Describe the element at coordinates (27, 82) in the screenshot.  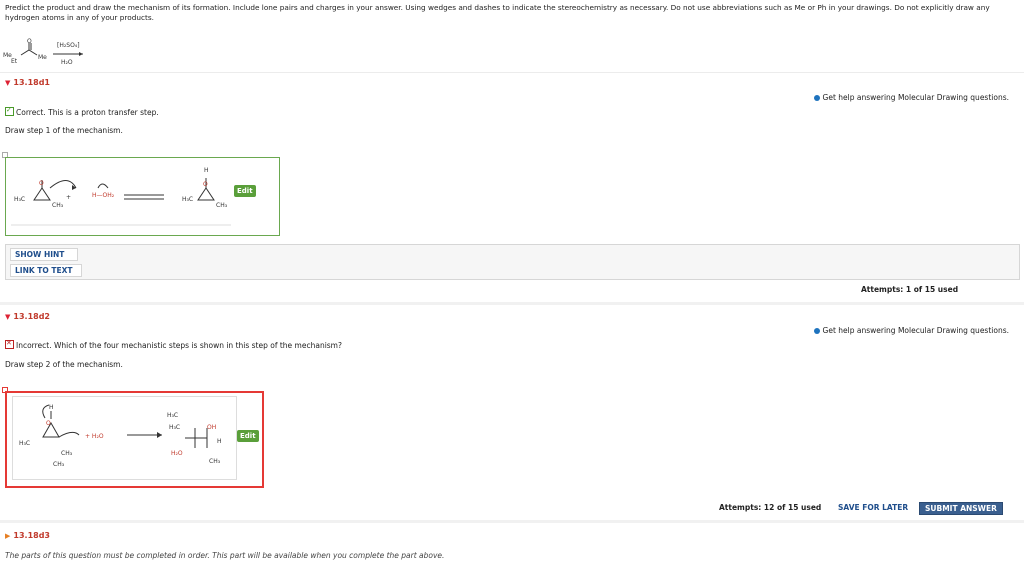
I see `part1-title: ▼ 13.18d1` at that location.